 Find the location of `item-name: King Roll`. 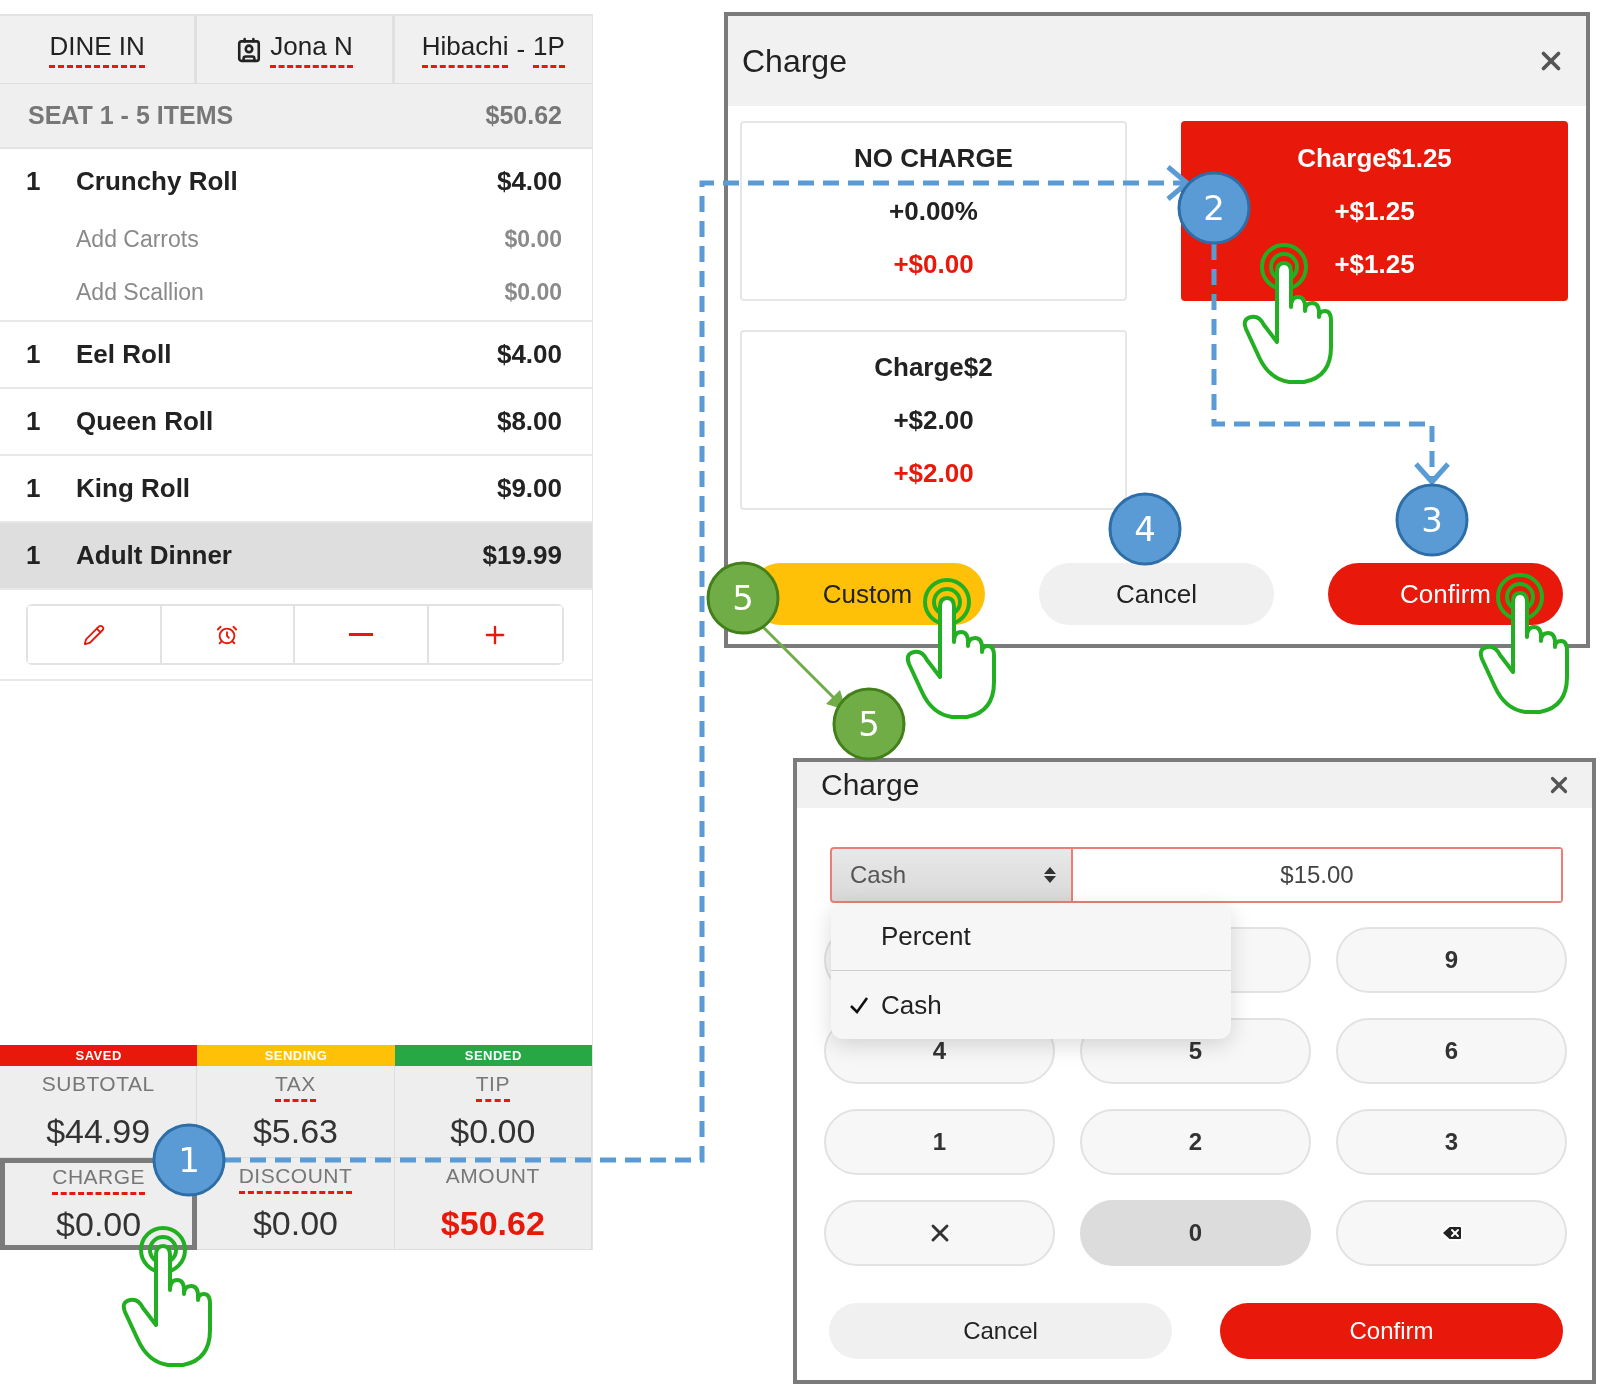

item-name: King Roll is located at coordinates (134, 488).